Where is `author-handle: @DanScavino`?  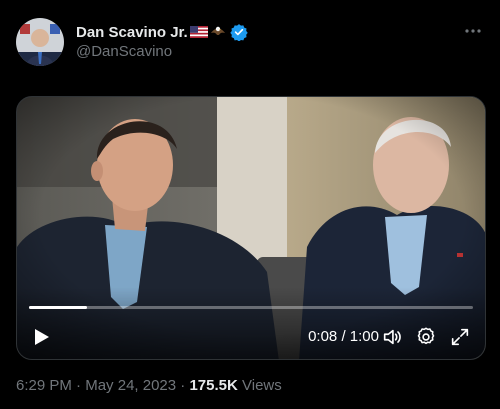
author-handle: @DanScavino is located at coordinates (124, 51).